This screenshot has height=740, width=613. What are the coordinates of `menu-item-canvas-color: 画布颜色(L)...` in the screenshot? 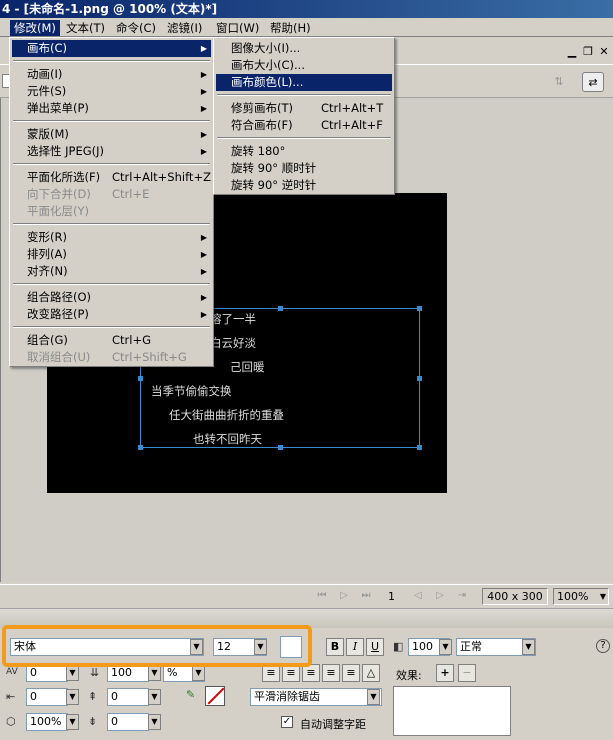 It's located at (304, 82).